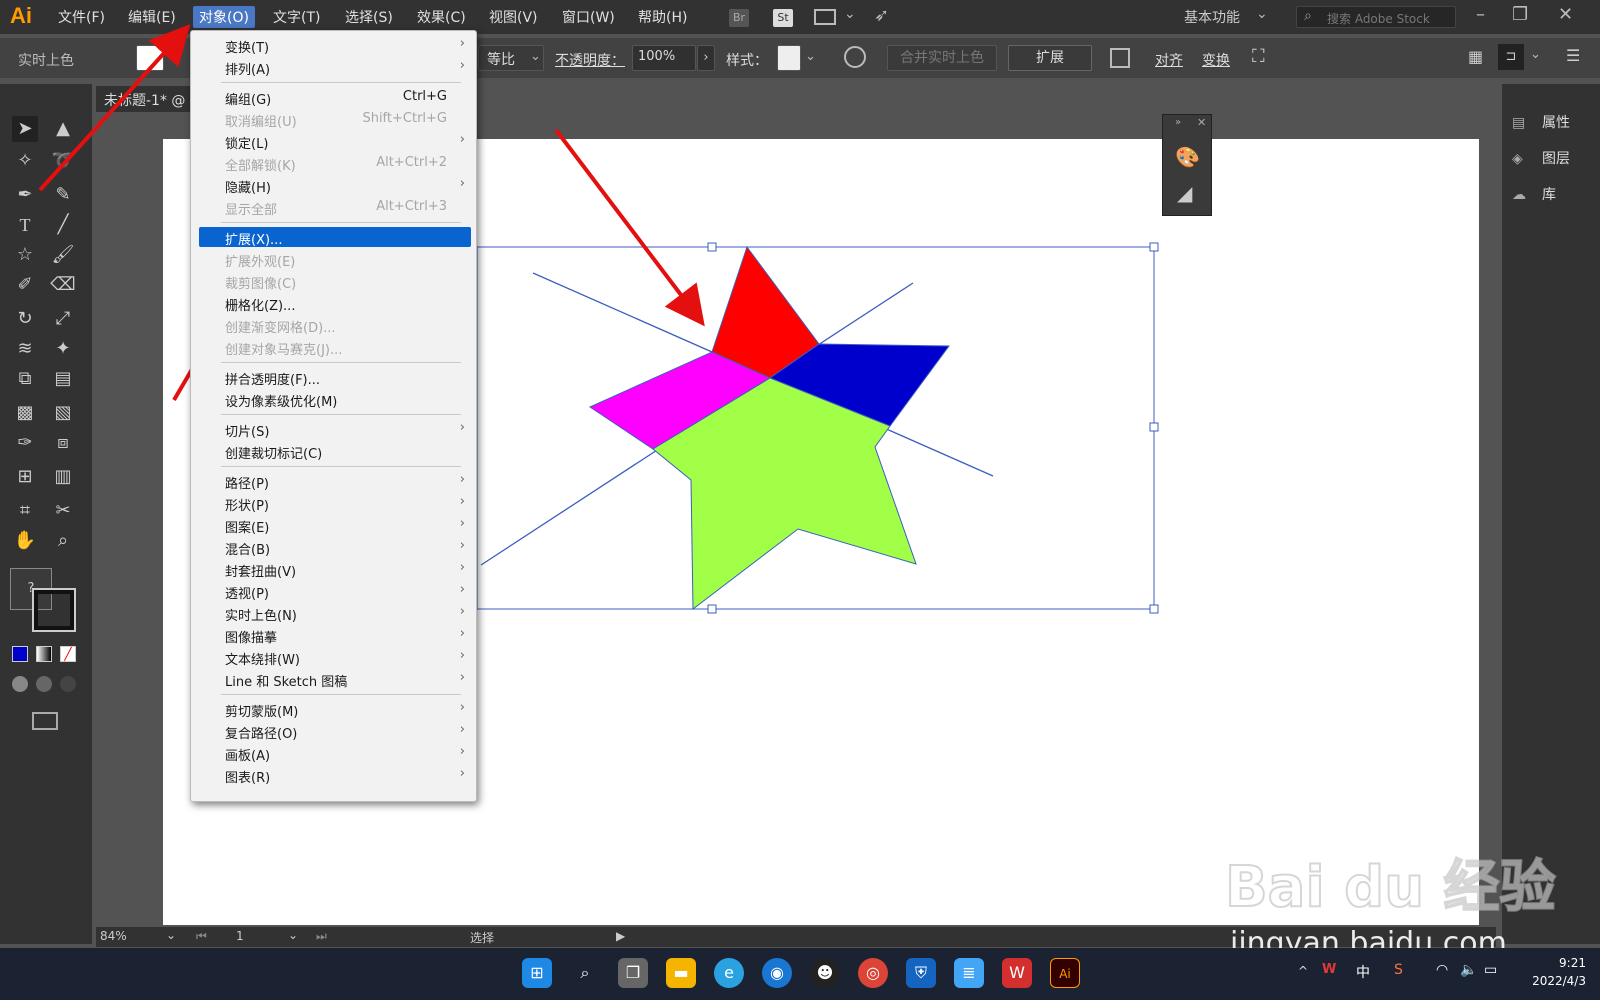 The image size is (1600, 1000). What do you see at coordinates (335, 481) in the screenshot?
I see `menu-item: 路径(P) ›` at bounding box center [335, 481].